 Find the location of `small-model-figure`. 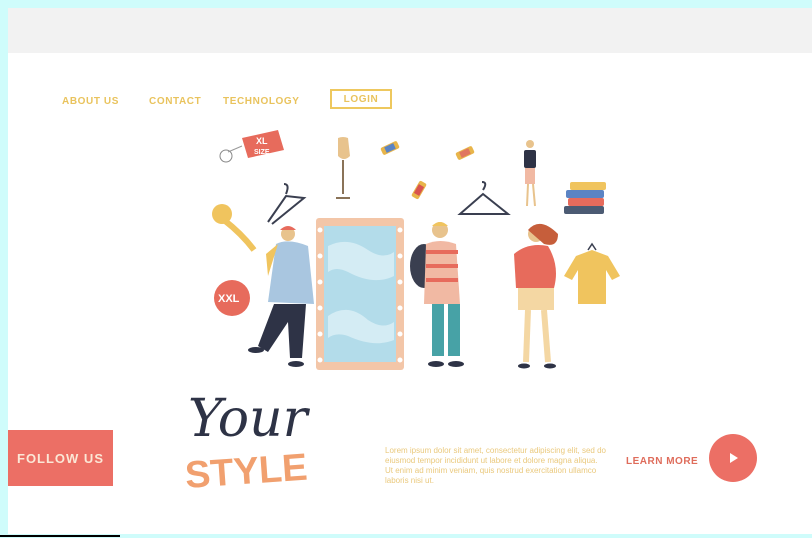

small-model-figure is located at coordinates (530, 173).